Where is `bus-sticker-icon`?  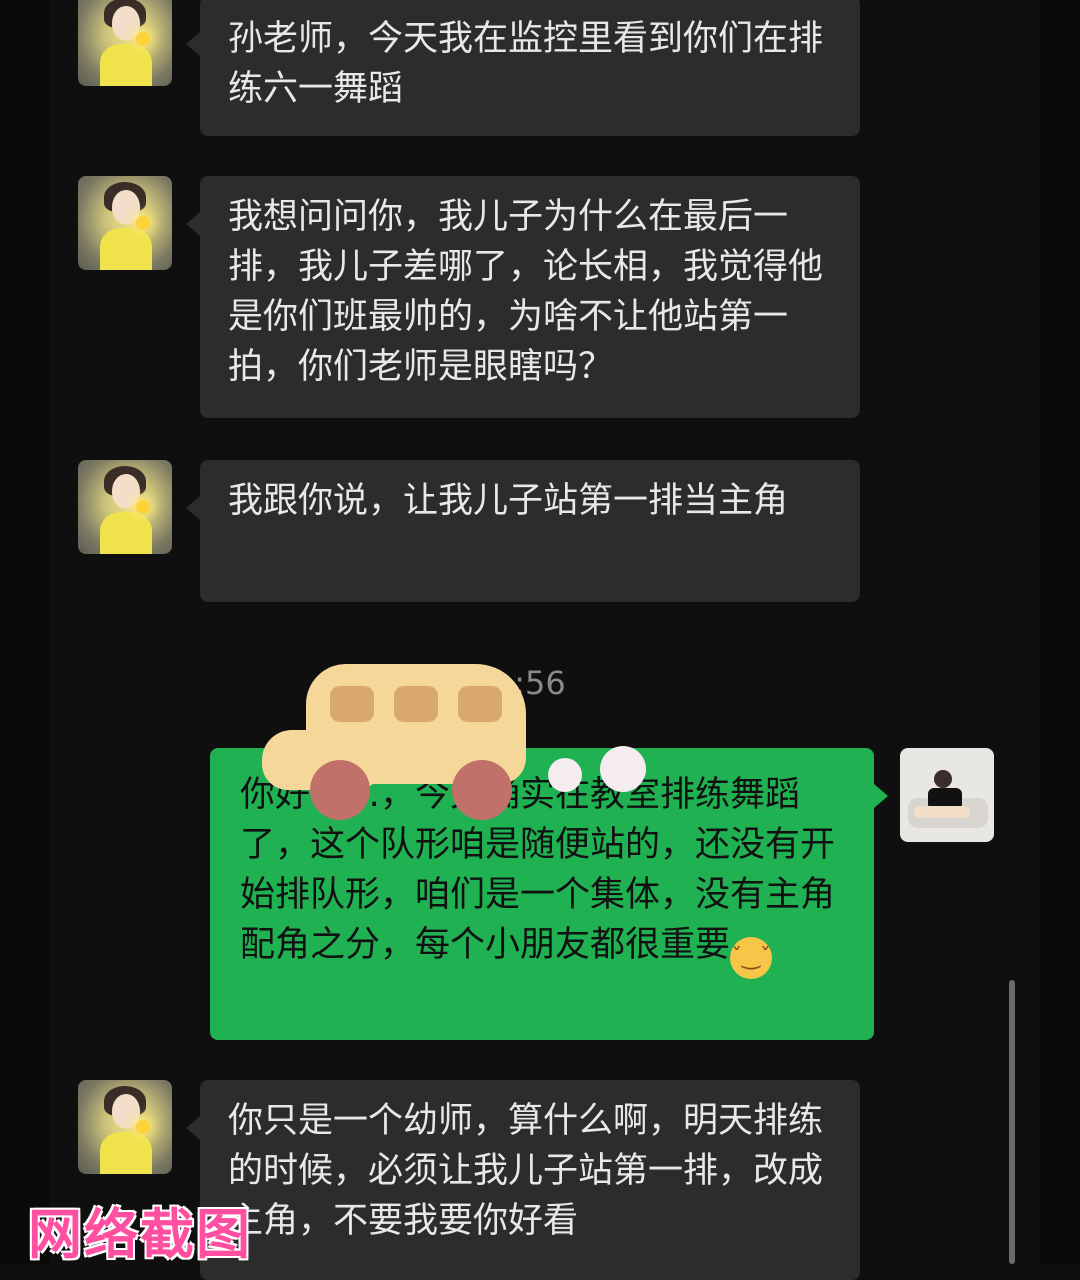
bus-sticker-icon is located at coordinates (454, 740).